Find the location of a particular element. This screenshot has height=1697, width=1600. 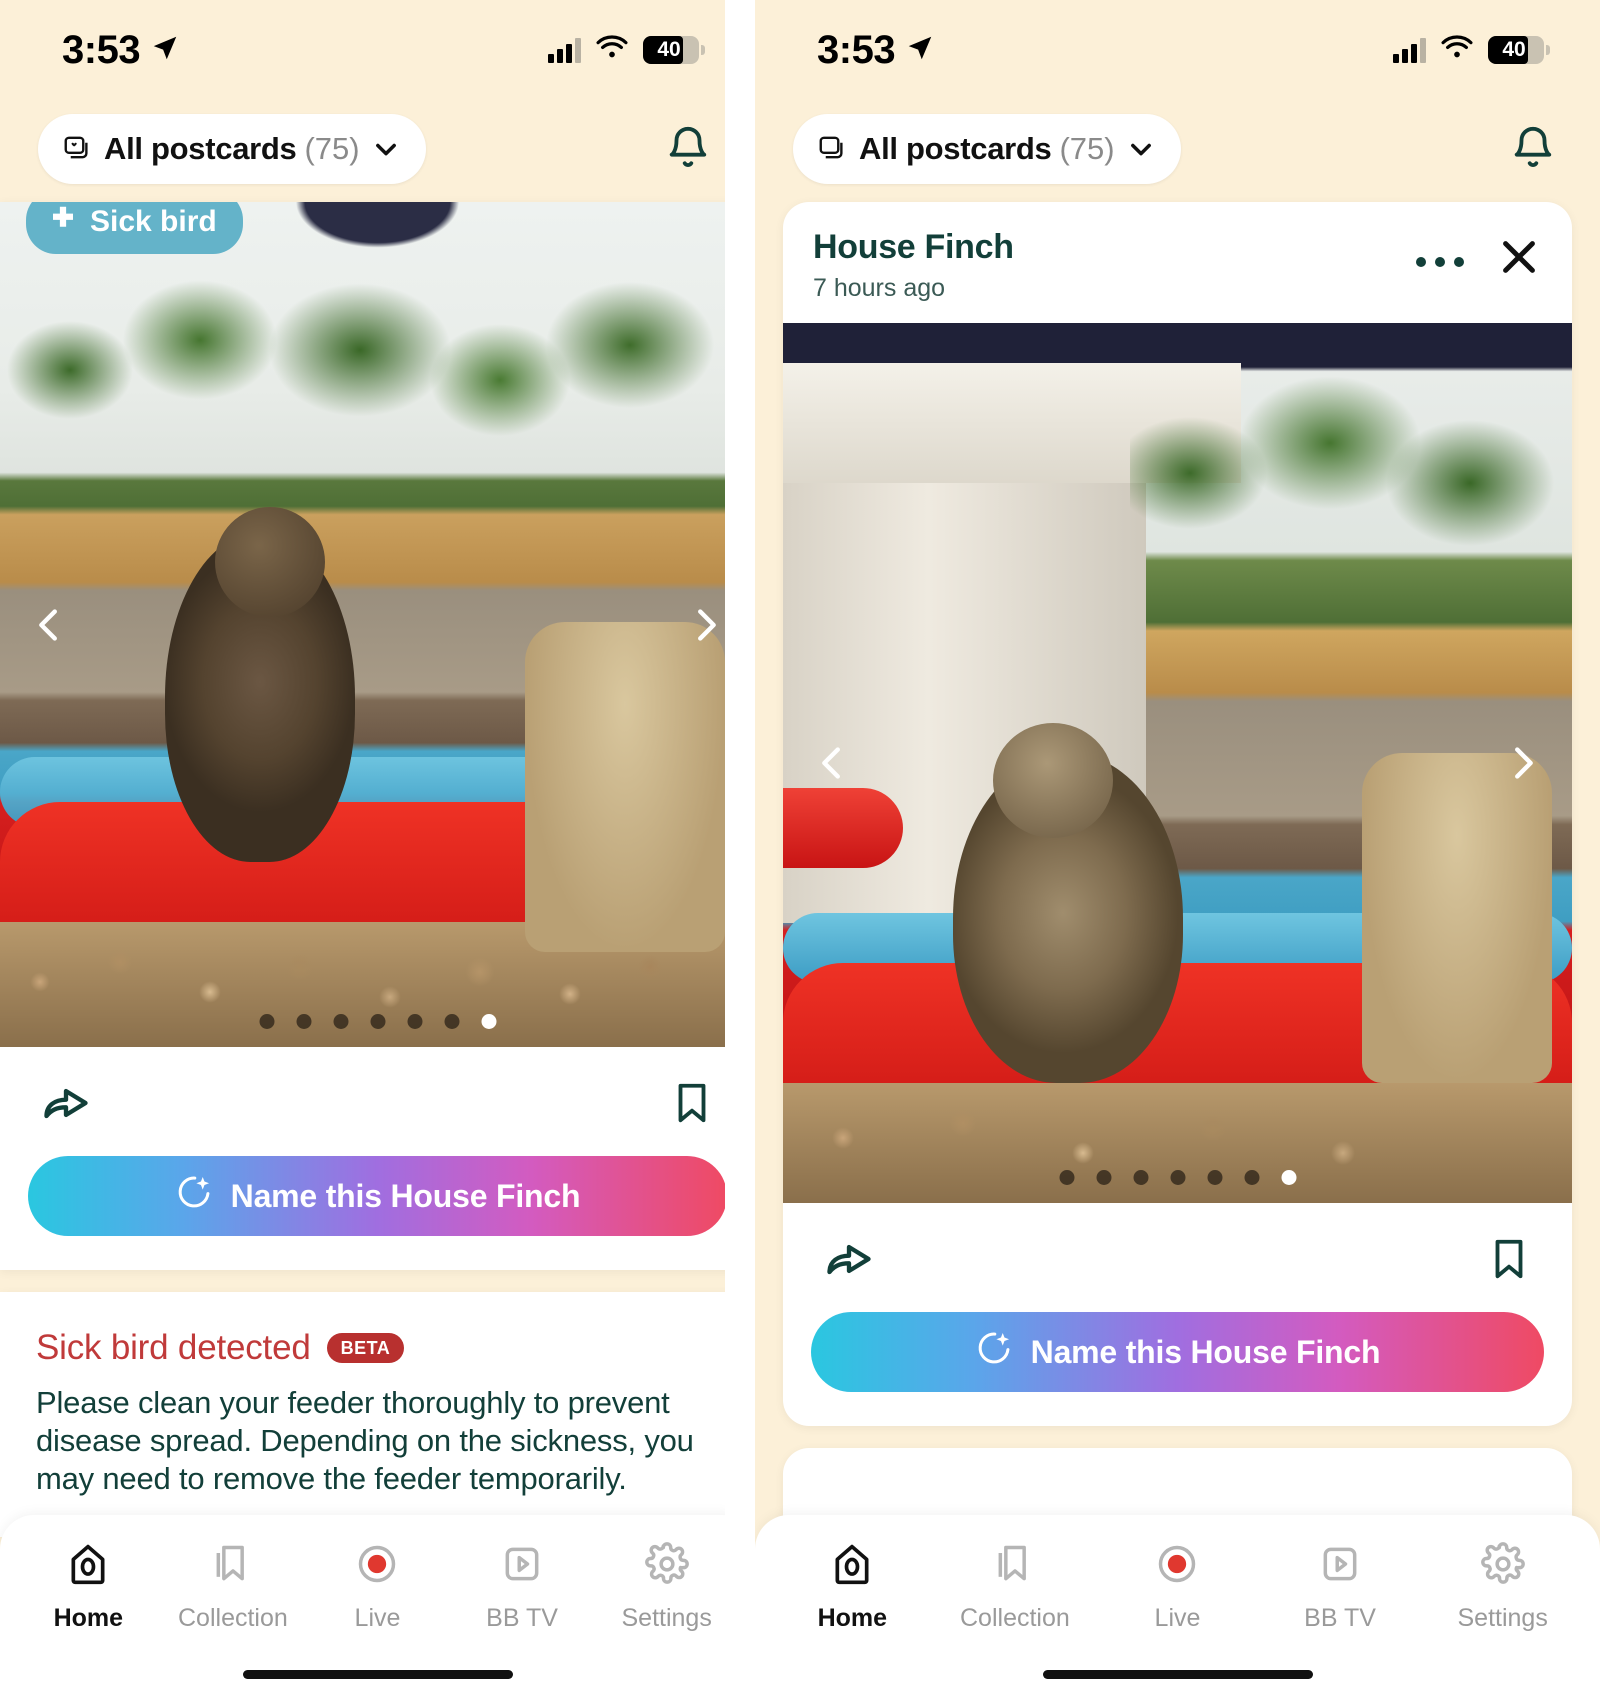

photo-seed is located at coordinates (1177, 1143).